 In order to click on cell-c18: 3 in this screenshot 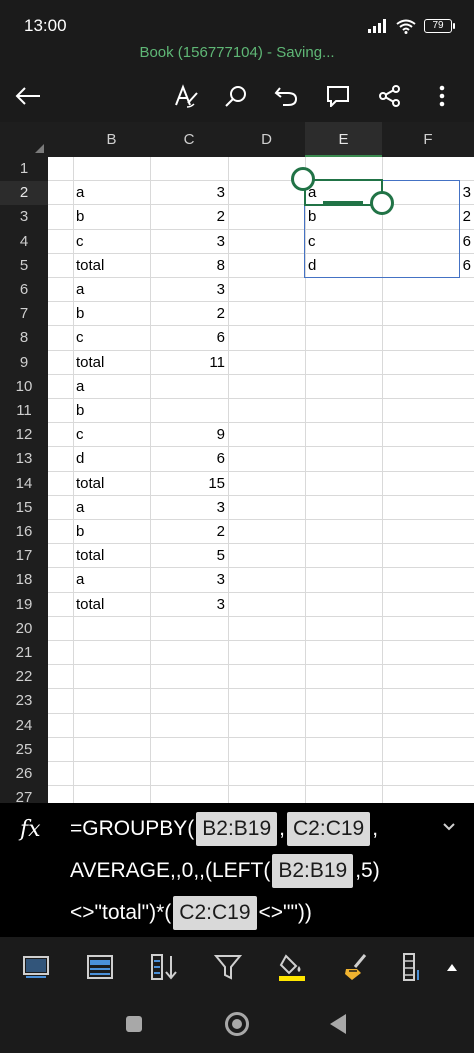, I will do `click(189, 580)`.